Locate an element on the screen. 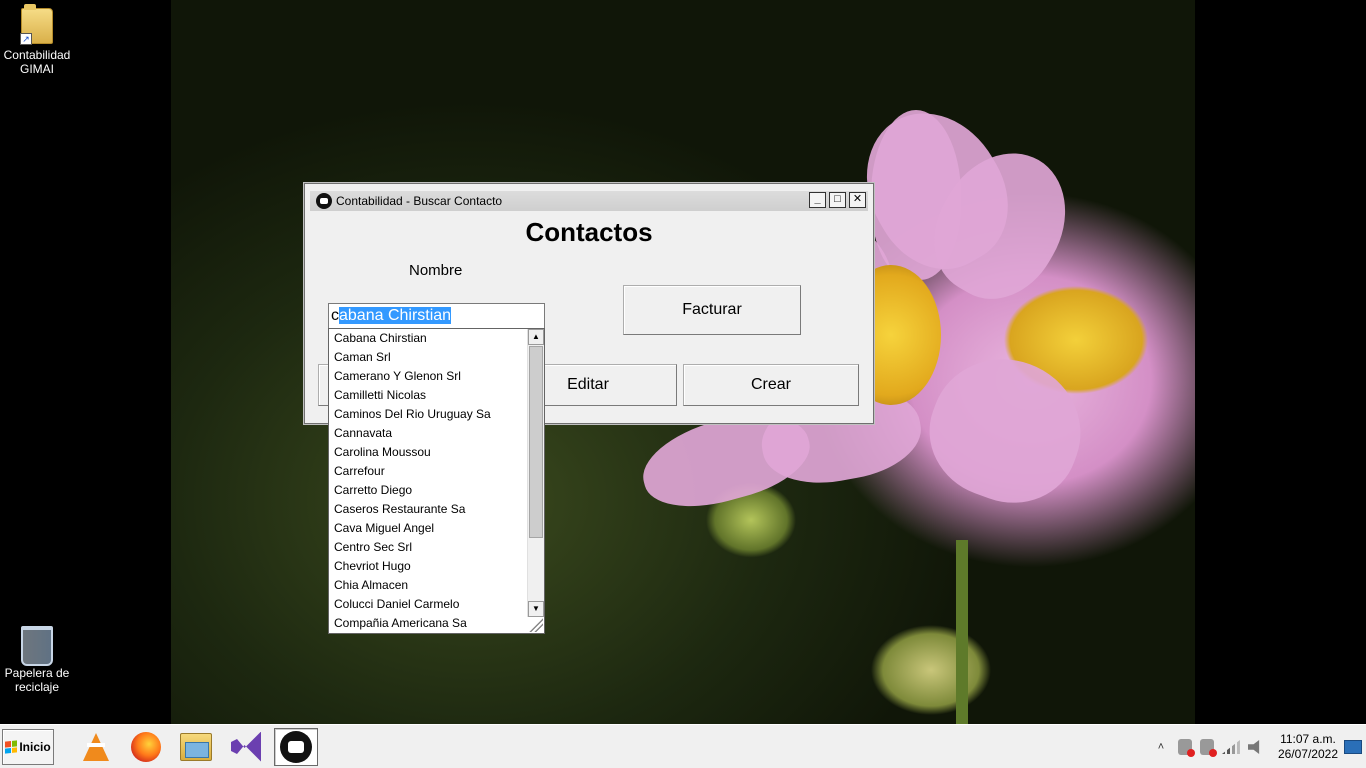 The width and height of the screenshot is (1366, 768). security-alert-icon is located at coordinates (1186, 748).